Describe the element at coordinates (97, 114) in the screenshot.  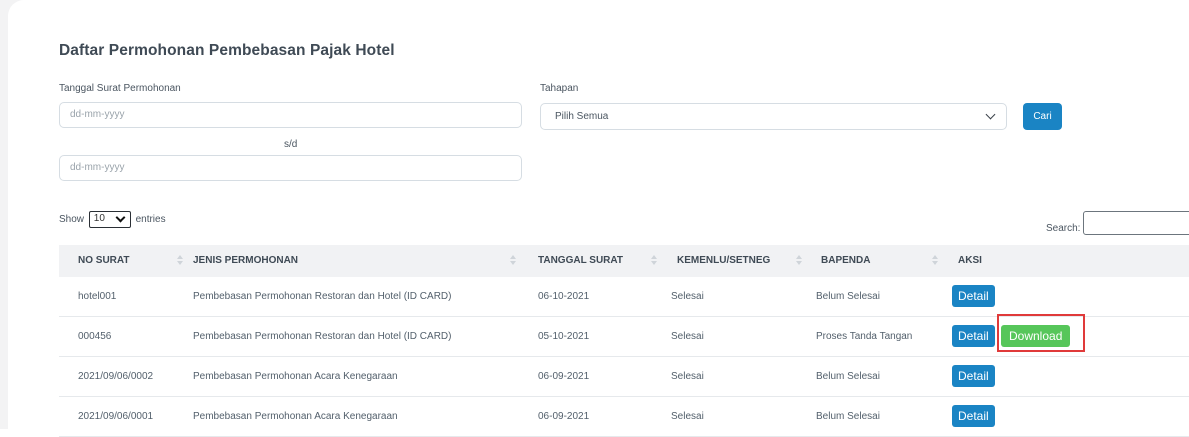
I see `date-from-placeholder: dd-mm-yyyy` at that location.